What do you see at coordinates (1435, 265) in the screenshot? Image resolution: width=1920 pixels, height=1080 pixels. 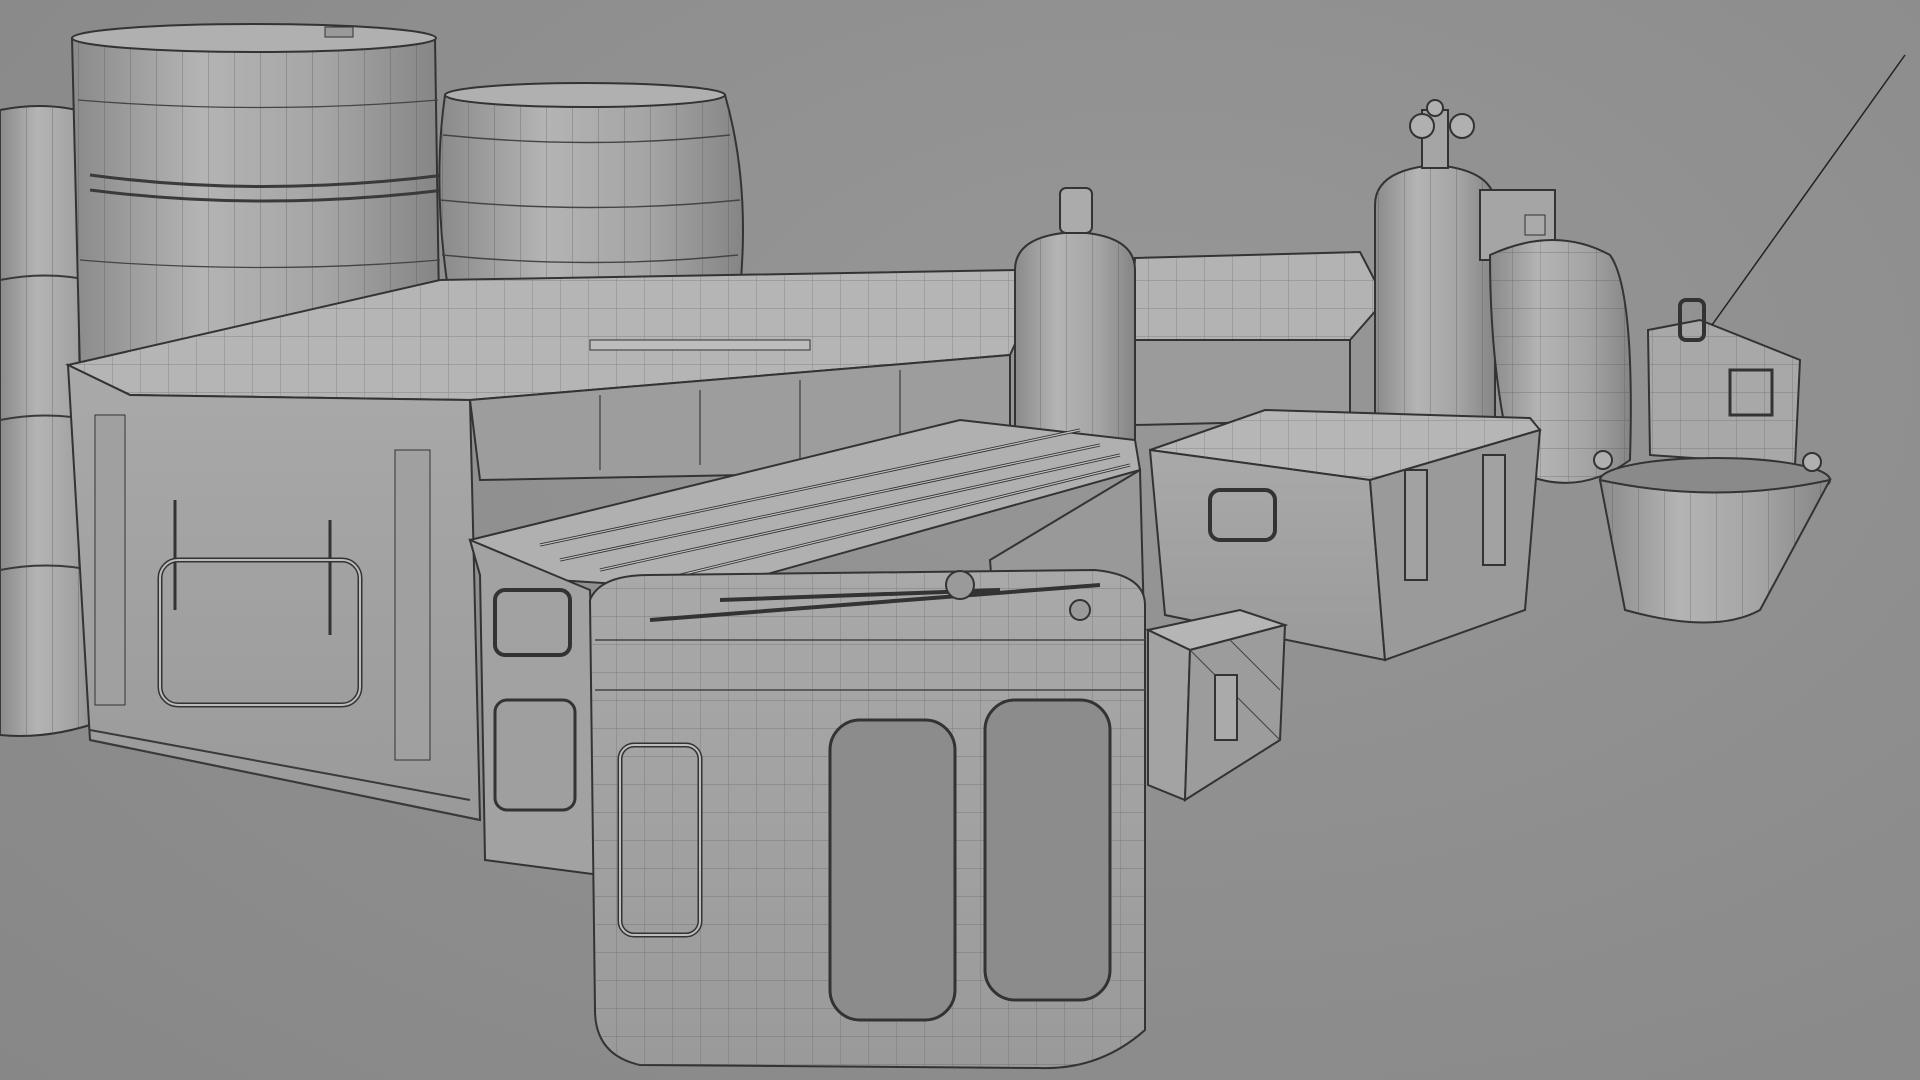 I see `gas-cylinder-valve-icon` at bounding box center [1435, 265].